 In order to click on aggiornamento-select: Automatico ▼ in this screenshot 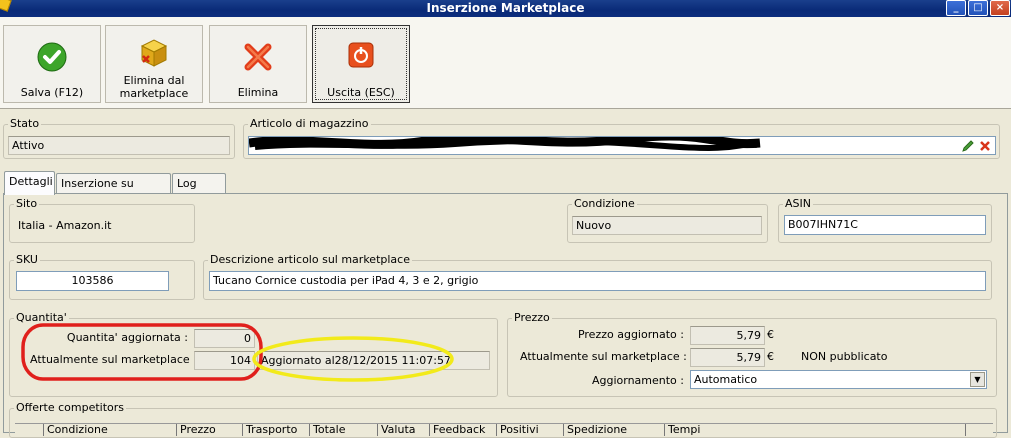, I will do `click(838, 379)`.